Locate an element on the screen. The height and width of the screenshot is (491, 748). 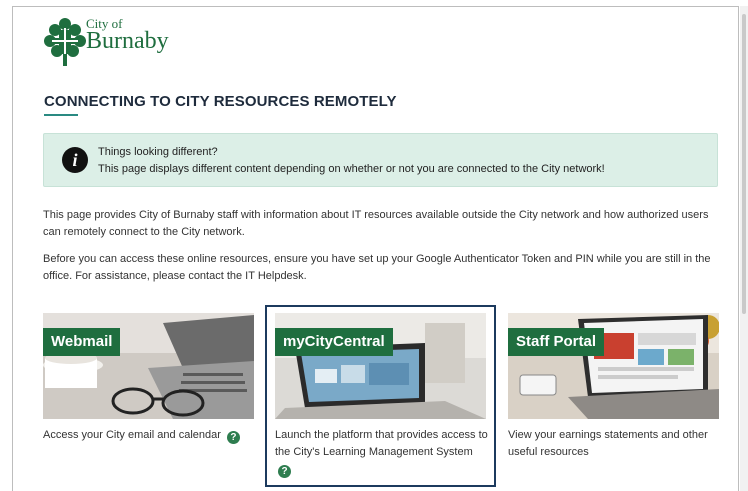
notice-banner is located at coordinates (380, 160).